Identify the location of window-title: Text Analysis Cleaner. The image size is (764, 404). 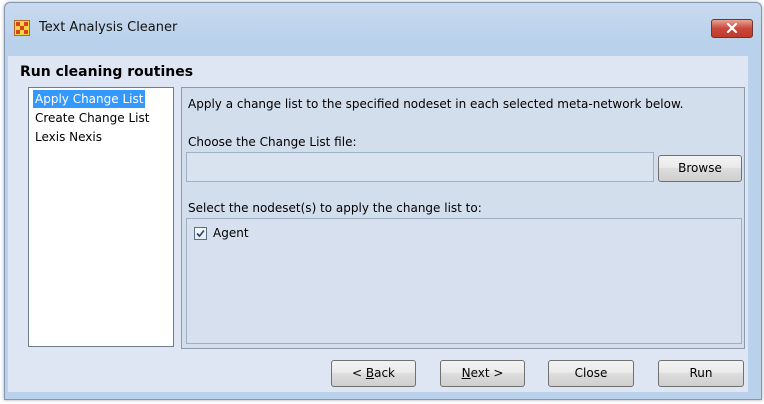
(108, 27).